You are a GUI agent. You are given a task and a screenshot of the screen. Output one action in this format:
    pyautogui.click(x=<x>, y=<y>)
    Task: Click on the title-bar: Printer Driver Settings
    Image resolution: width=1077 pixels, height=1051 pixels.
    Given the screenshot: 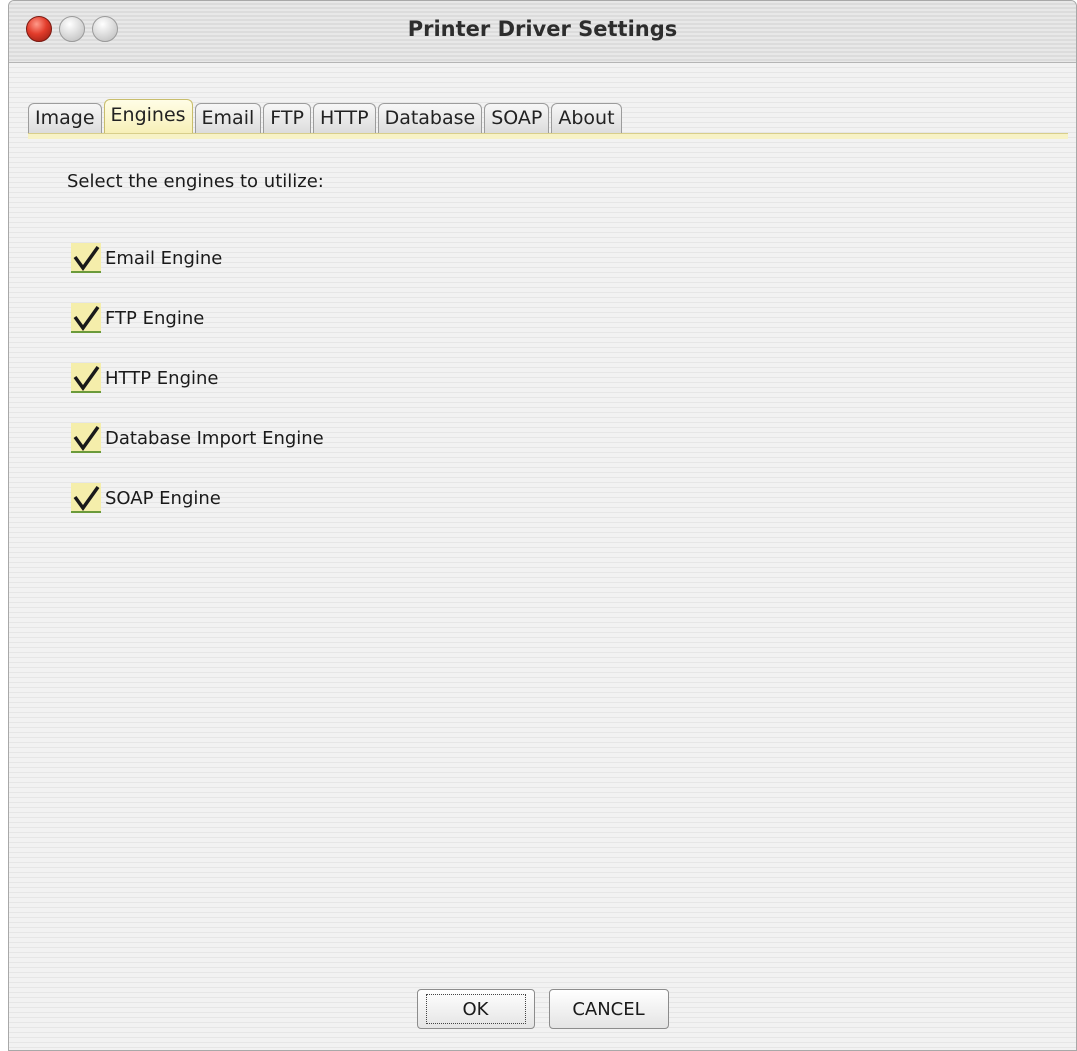 What is the action you would take?
    pyautogui.click(x=542, y=32)
    